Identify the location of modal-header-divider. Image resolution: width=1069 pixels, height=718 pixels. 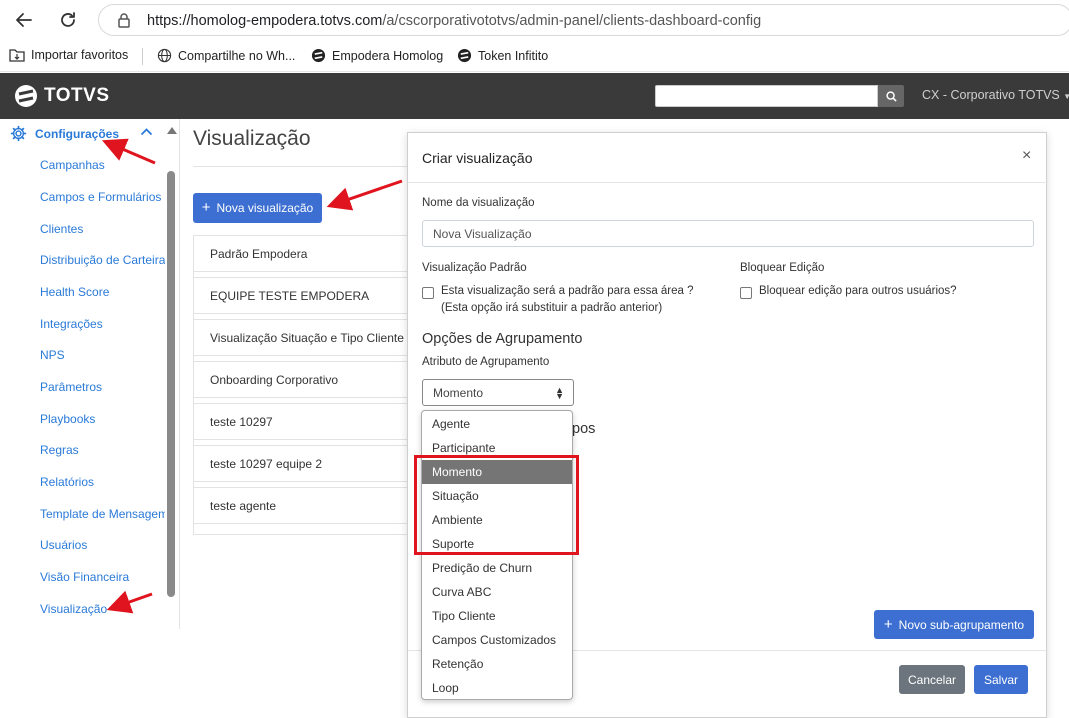
(728, 182).